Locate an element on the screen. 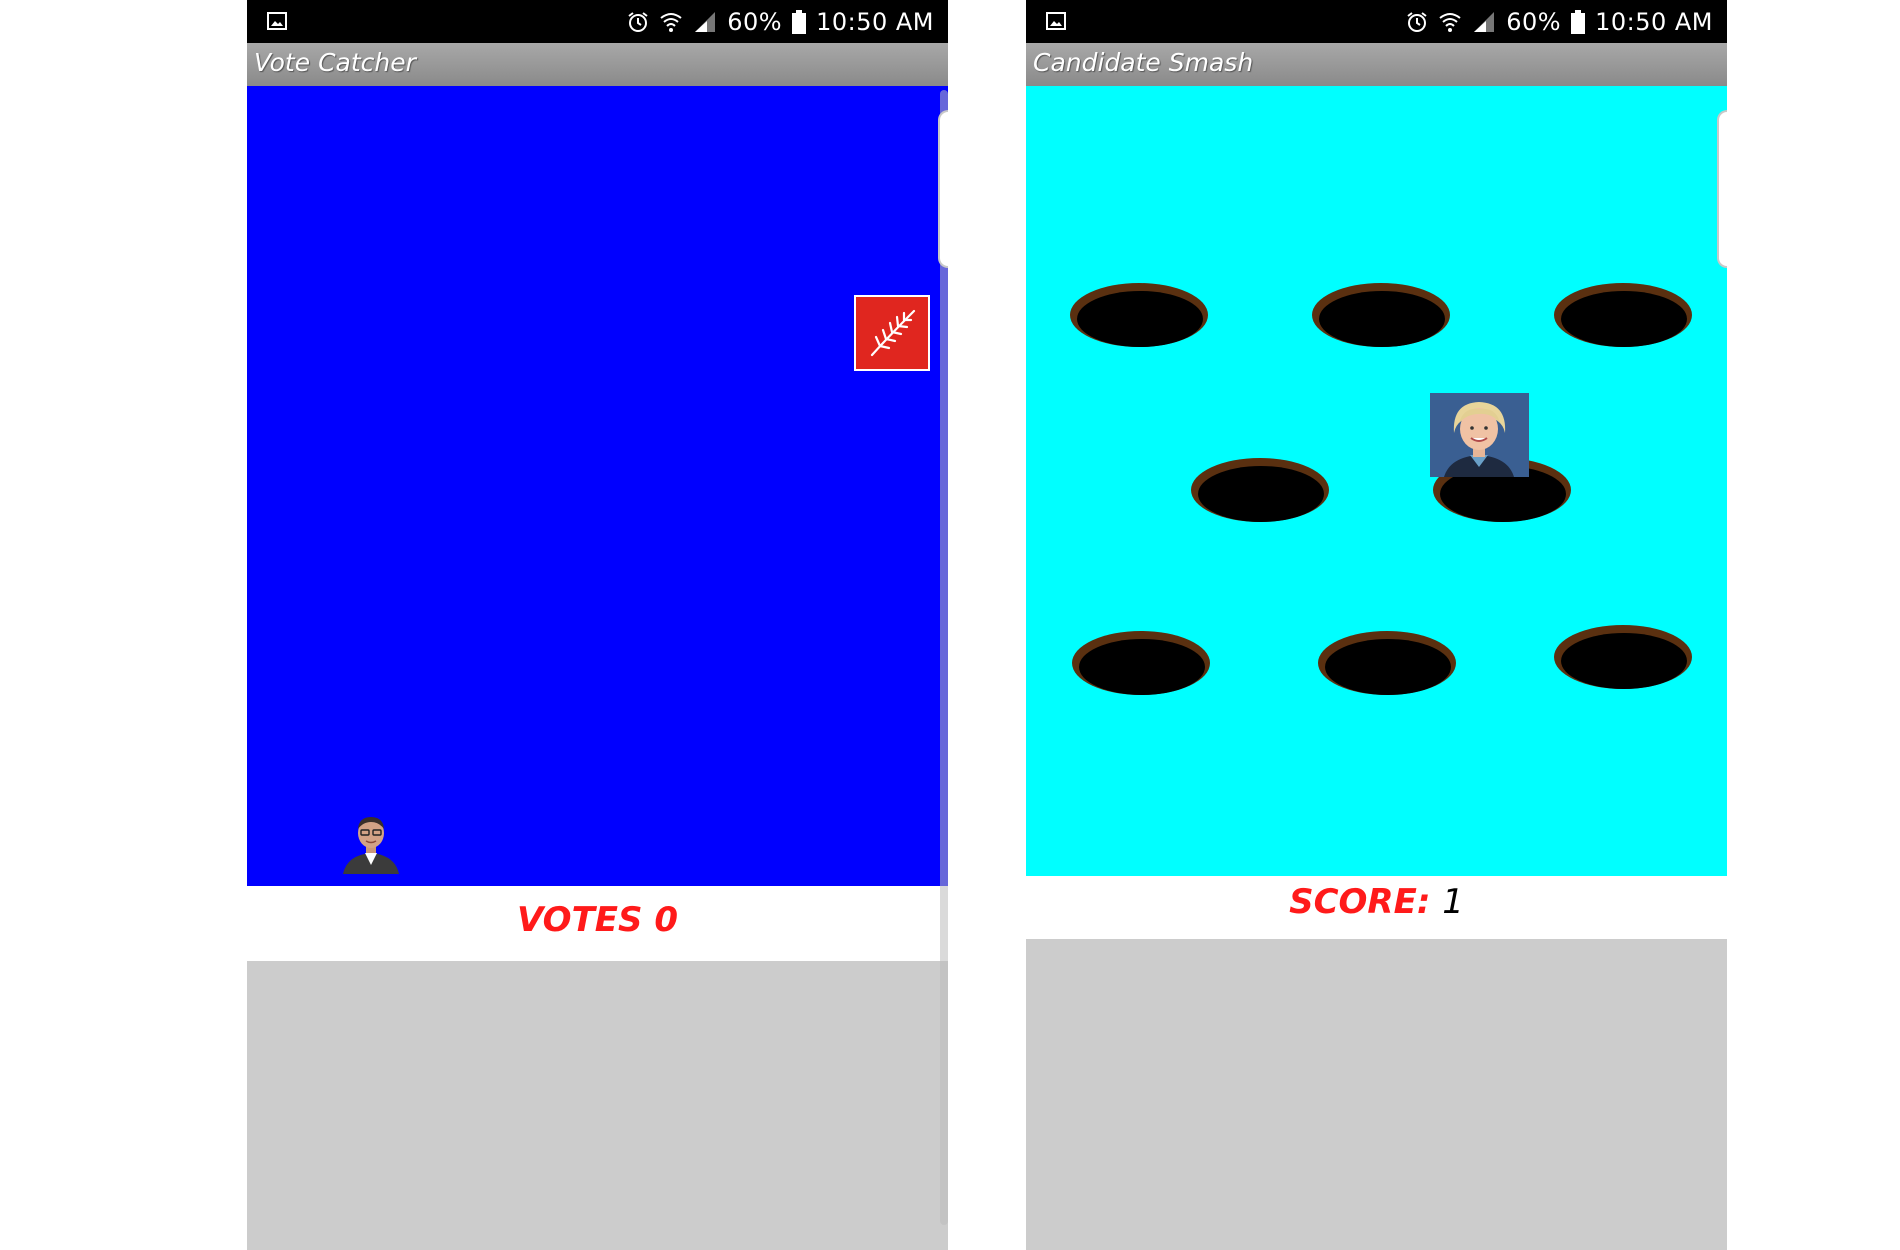  votes-label: VOTES is located at coordinates (579, 920).